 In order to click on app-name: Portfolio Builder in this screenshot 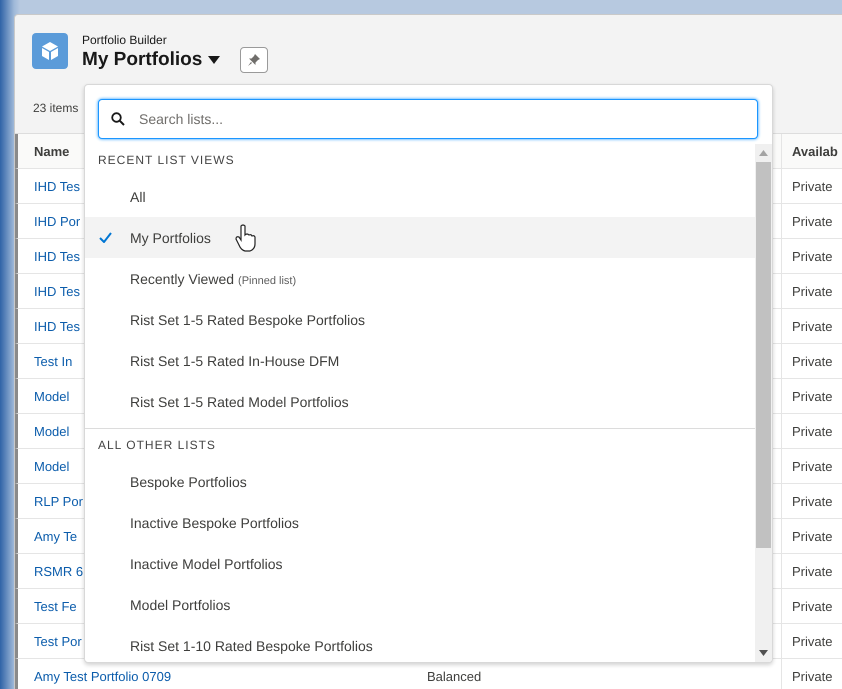, I will do `click(125, 40)`.